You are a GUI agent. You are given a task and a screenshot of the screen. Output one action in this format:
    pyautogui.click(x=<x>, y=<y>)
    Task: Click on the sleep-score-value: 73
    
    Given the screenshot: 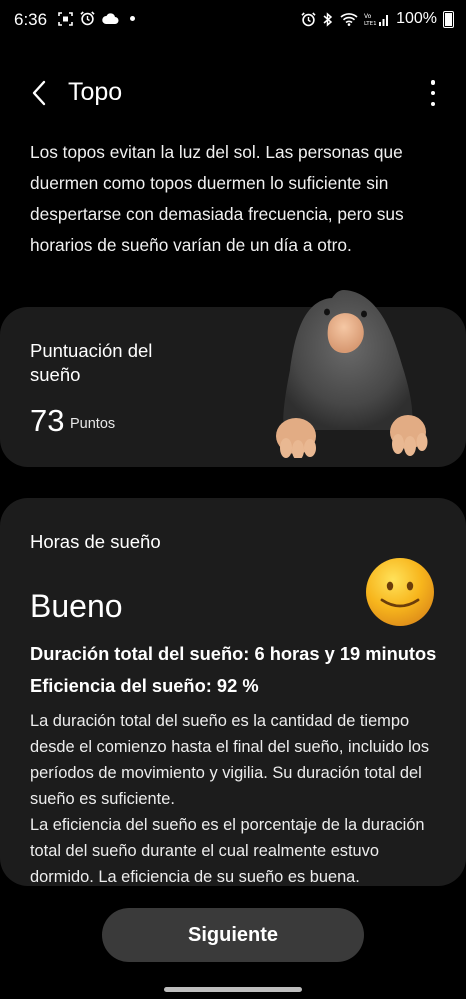 What is the action you would take?
    pyautogui.click(x=47, y=420)
    